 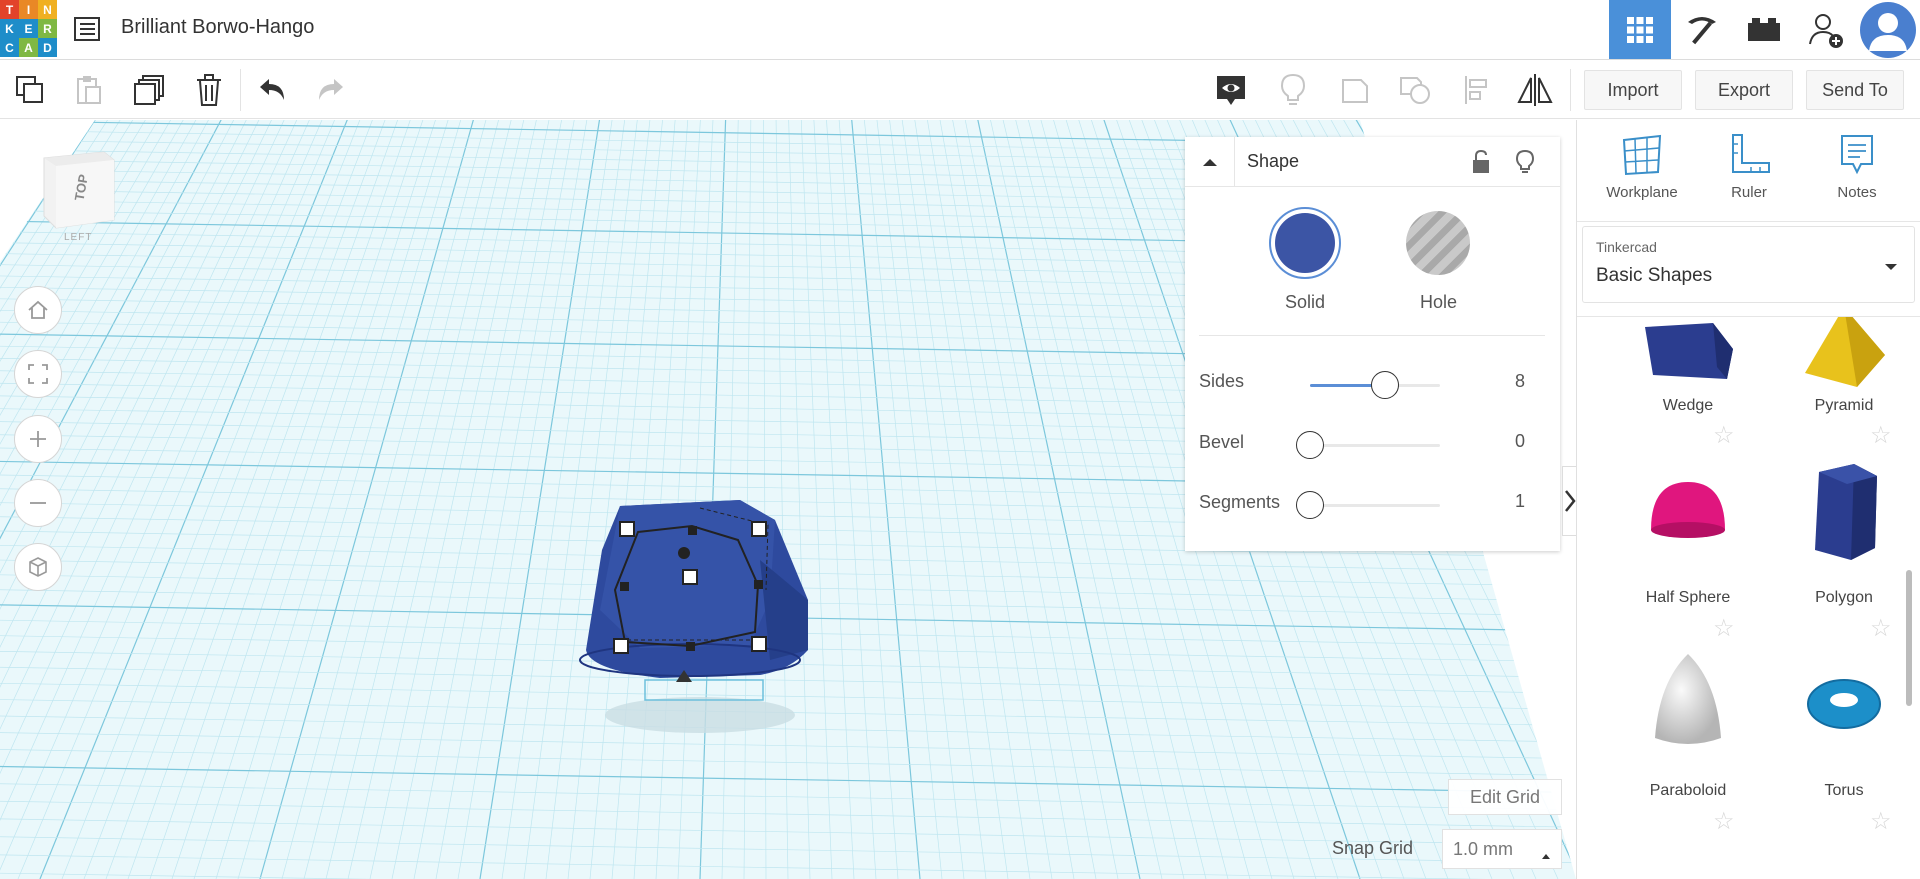 I want to click on shape-paraboloid, so click(x=1688, y=722).